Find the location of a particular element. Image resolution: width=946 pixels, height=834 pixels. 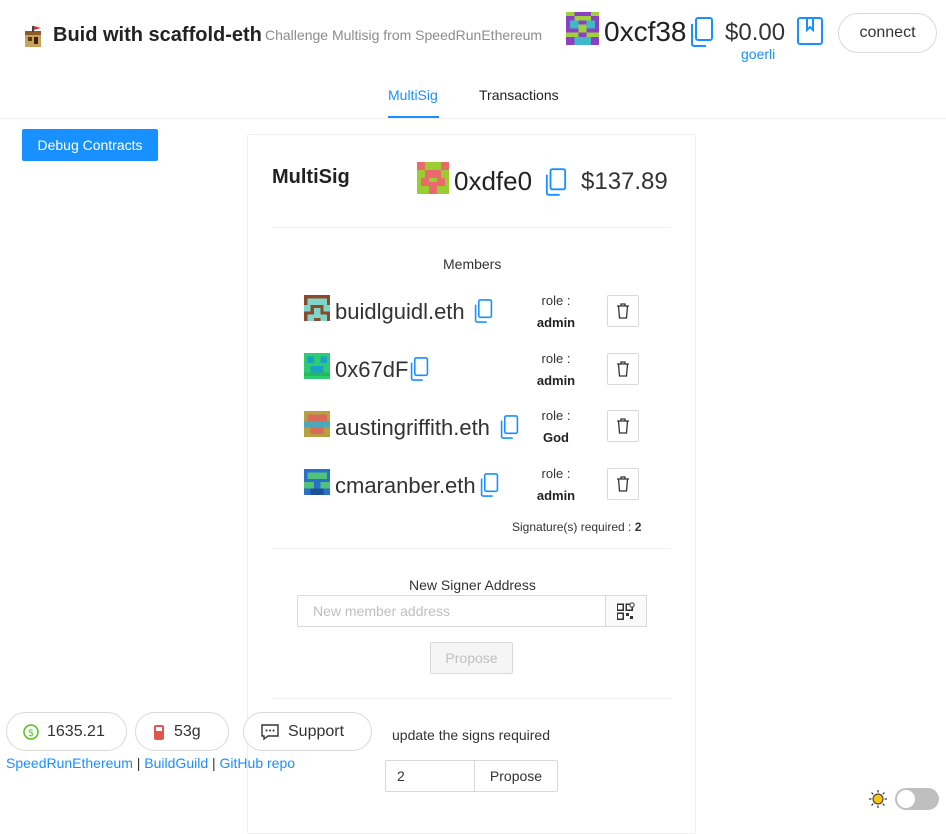

gas-price-pill: 53g is located at coordinates (182, 731).